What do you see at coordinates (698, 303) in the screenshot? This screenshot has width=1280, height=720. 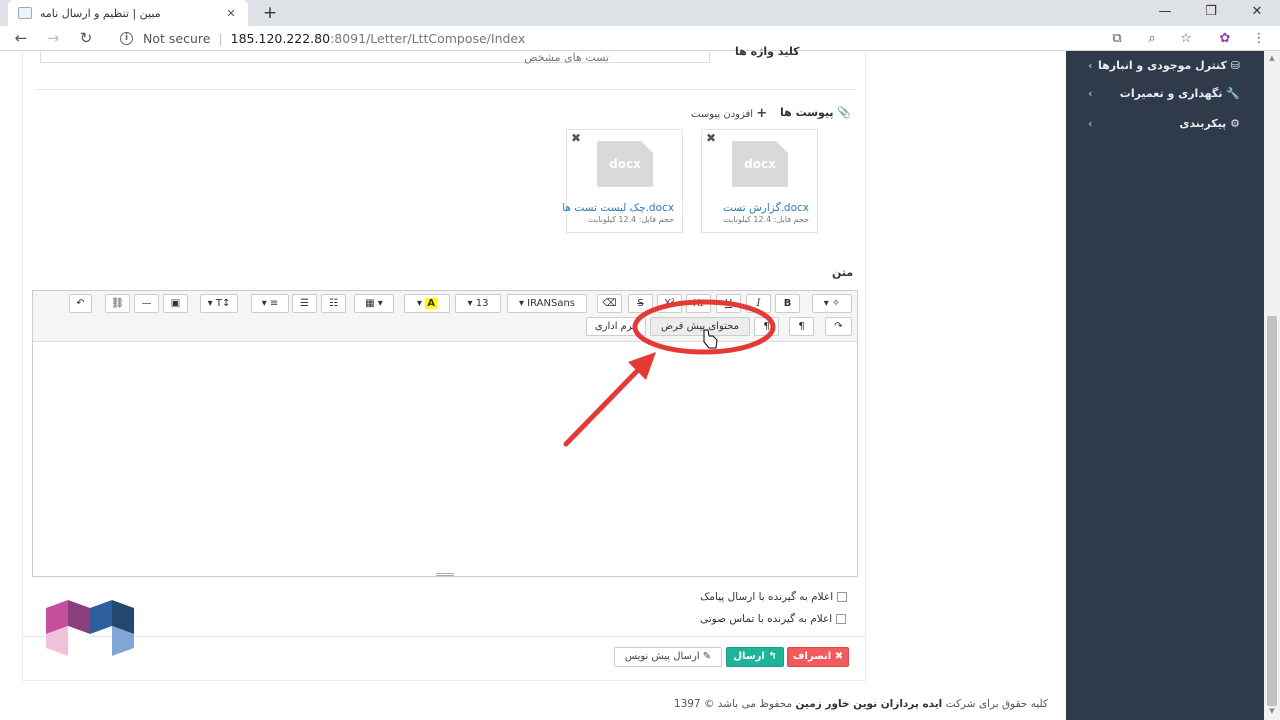 I see `subscript-icon: X₂` at bounding box center [698, 303].